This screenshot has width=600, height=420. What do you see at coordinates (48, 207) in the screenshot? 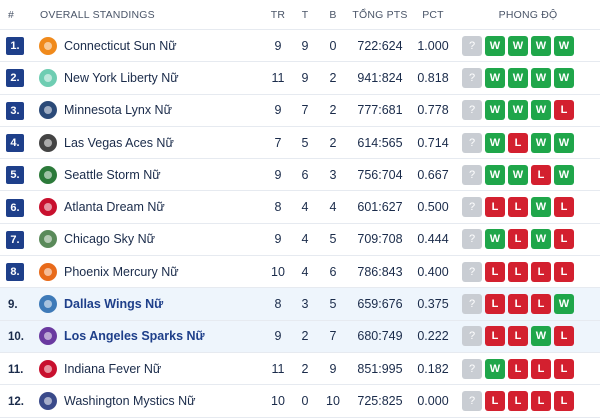
I see `atlanta-dream-logo` at bounding box center [48, 207].